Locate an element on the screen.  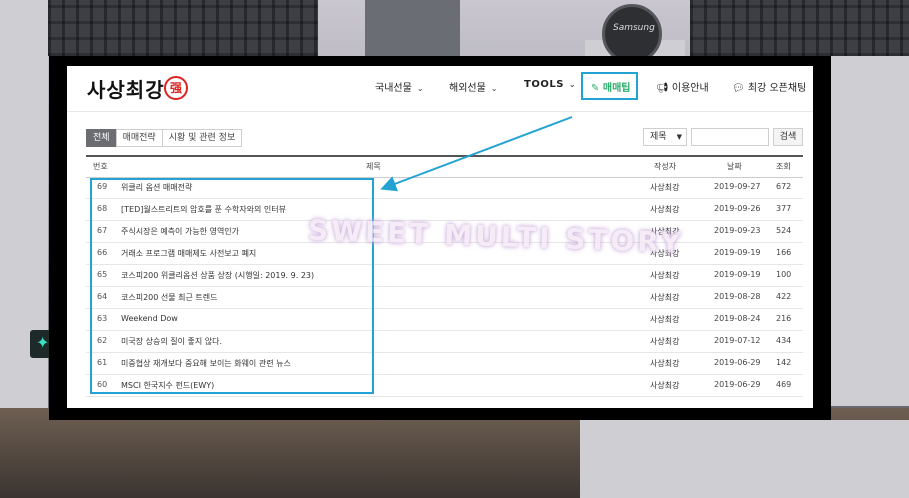
row-views: 166 is located at coordinates (784, 252).